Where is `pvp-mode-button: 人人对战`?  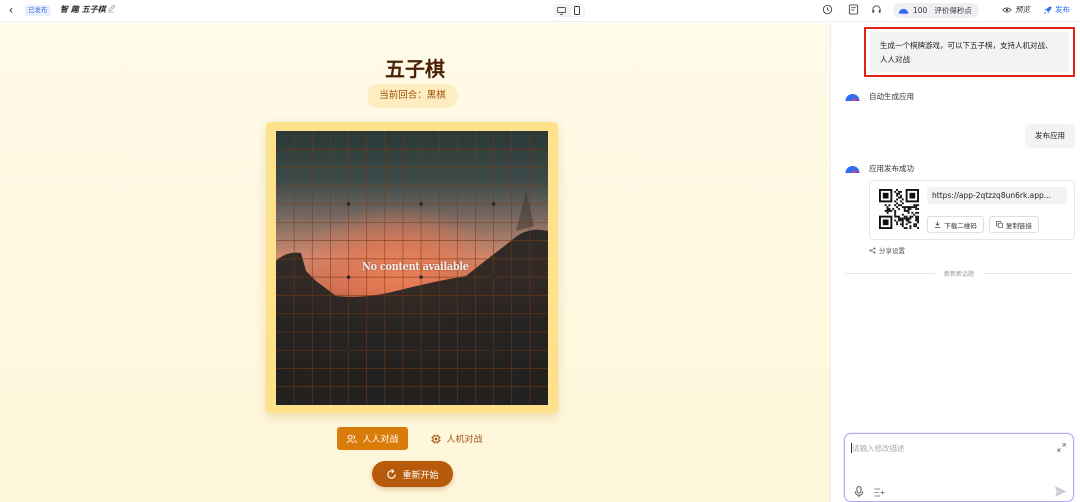 pvp-mode-button: 人人对战 is located at coordinates (372, 438).